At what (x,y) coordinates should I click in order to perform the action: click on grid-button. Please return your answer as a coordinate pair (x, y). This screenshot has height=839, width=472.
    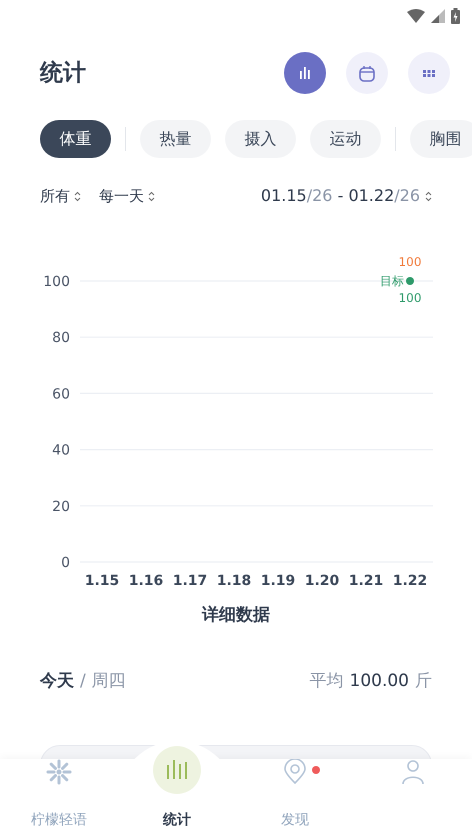
    Looking at the image, I should click on (429, 73).